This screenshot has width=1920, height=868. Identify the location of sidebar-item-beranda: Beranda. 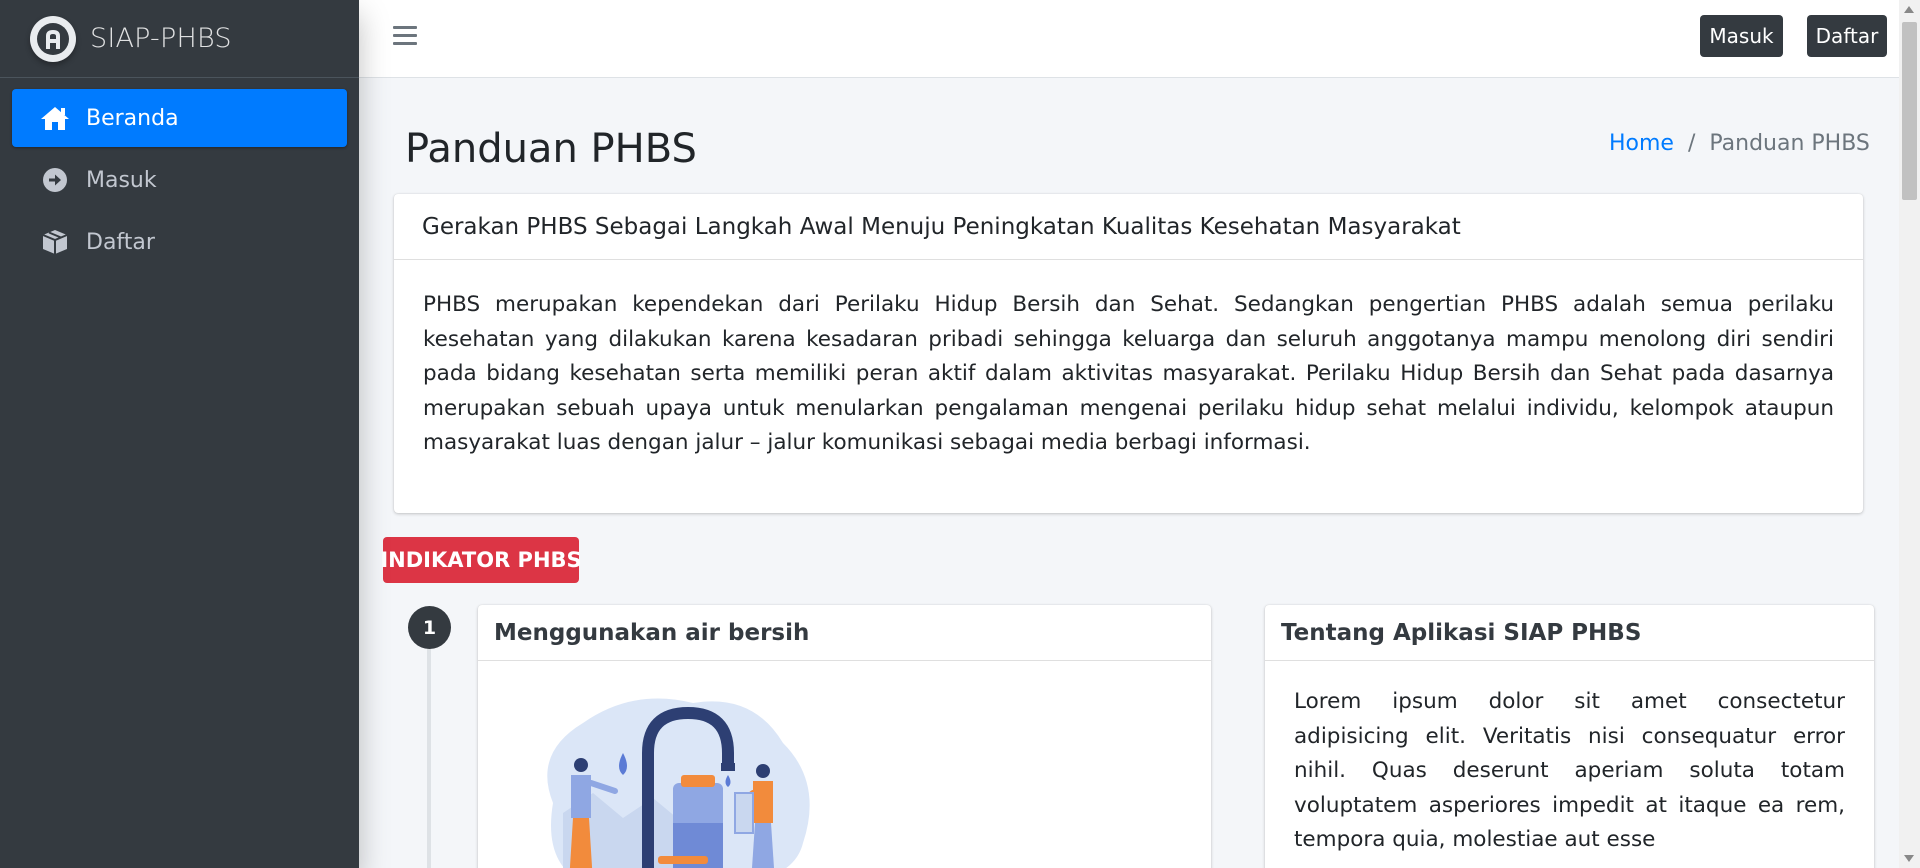
(179, 118).